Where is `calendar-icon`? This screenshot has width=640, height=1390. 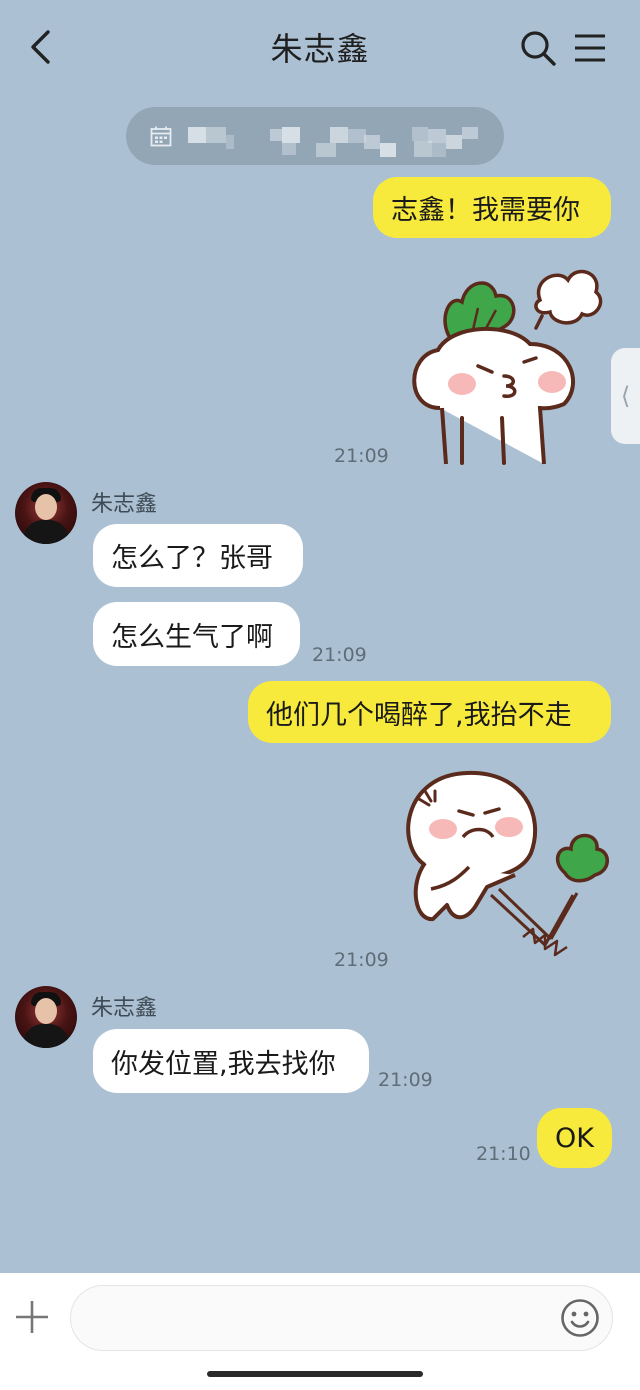
calendar-icon is located at coordinates (161, 136).